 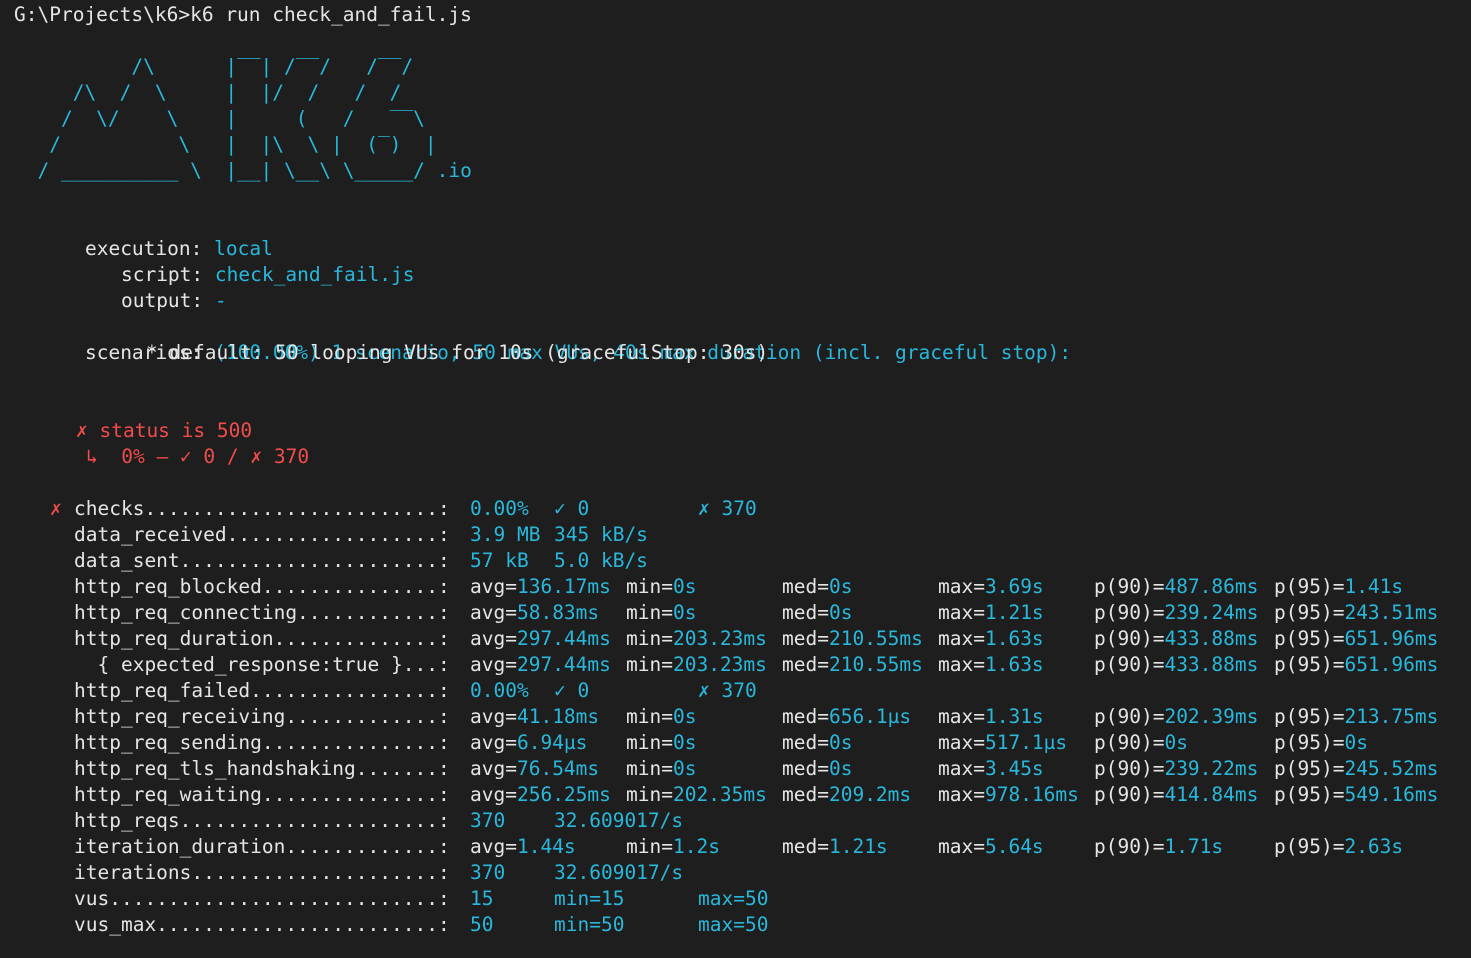 What do you see at coordinates (231, 92) in the screenshot?
I see `k6-logo-line-2: /\ / \ | |/ / / /` at bounding box center [231, 92].